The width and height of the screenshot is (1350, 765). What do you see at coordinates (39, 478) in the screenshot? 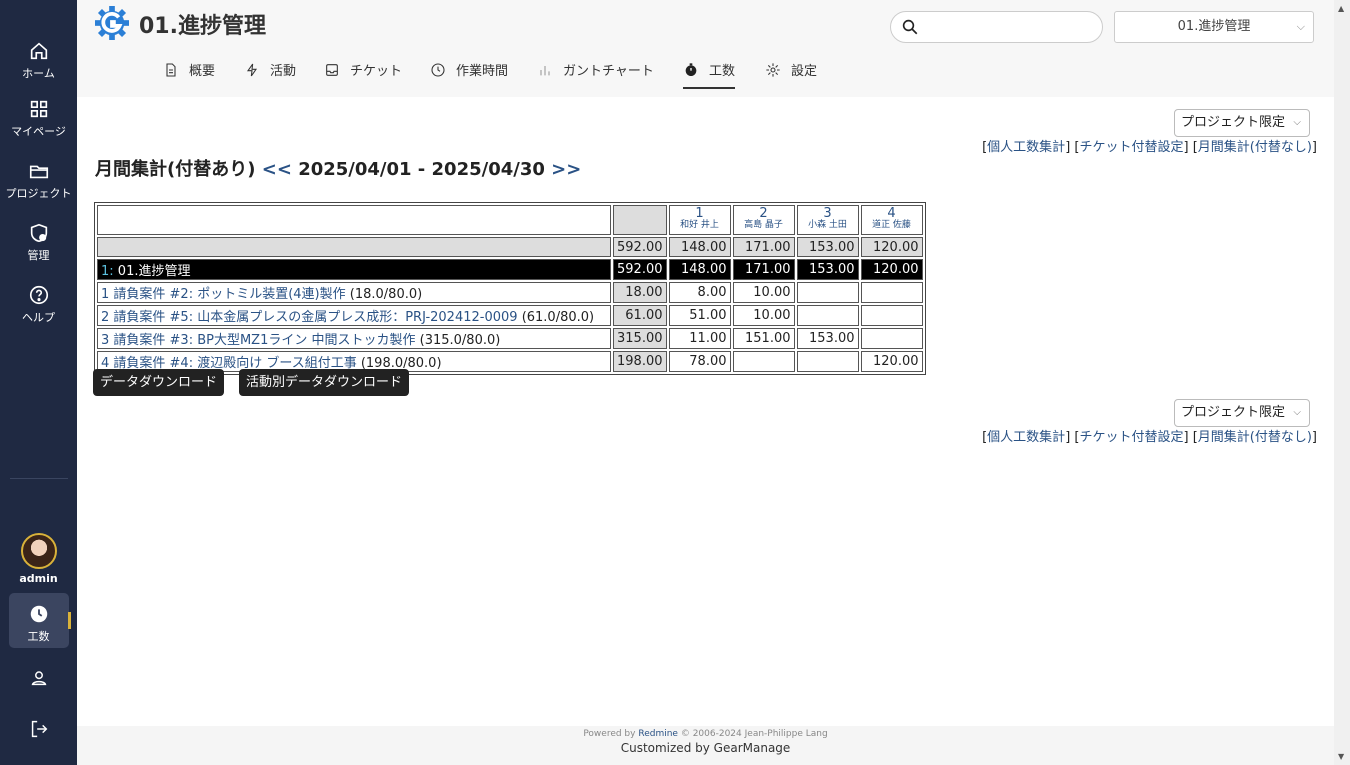
I see `sidebar-divider` at bounding box center [39, 478].